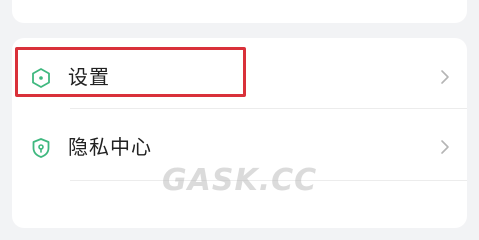  Describe the element at coordinates (268, 108) in the screenshot. I see `divider` at that location.